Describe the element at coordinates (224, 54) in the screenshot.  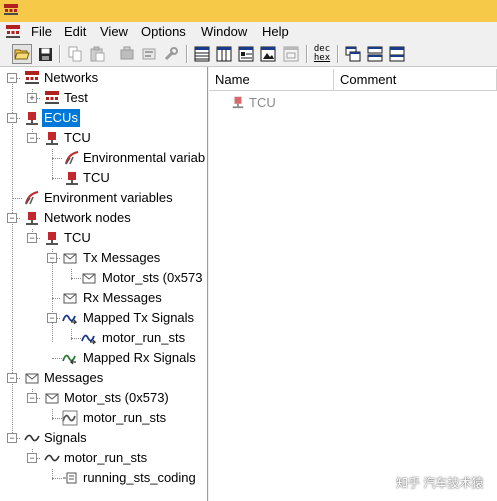
I see `view-columns-button` at that location.